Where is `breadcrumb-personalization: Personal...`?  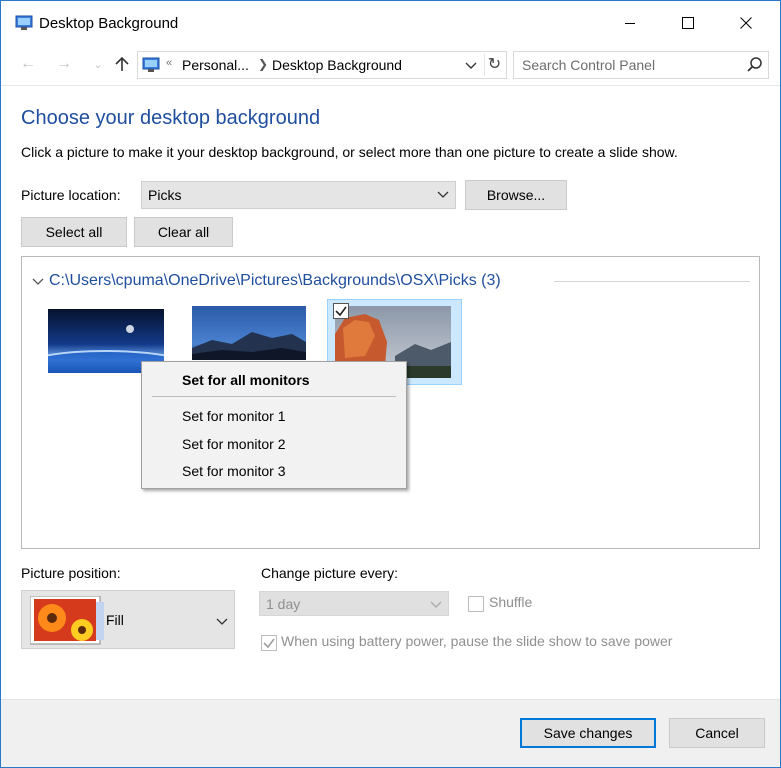
breadcrumb-personalization: Personal... is located at coordinates (215, 65).